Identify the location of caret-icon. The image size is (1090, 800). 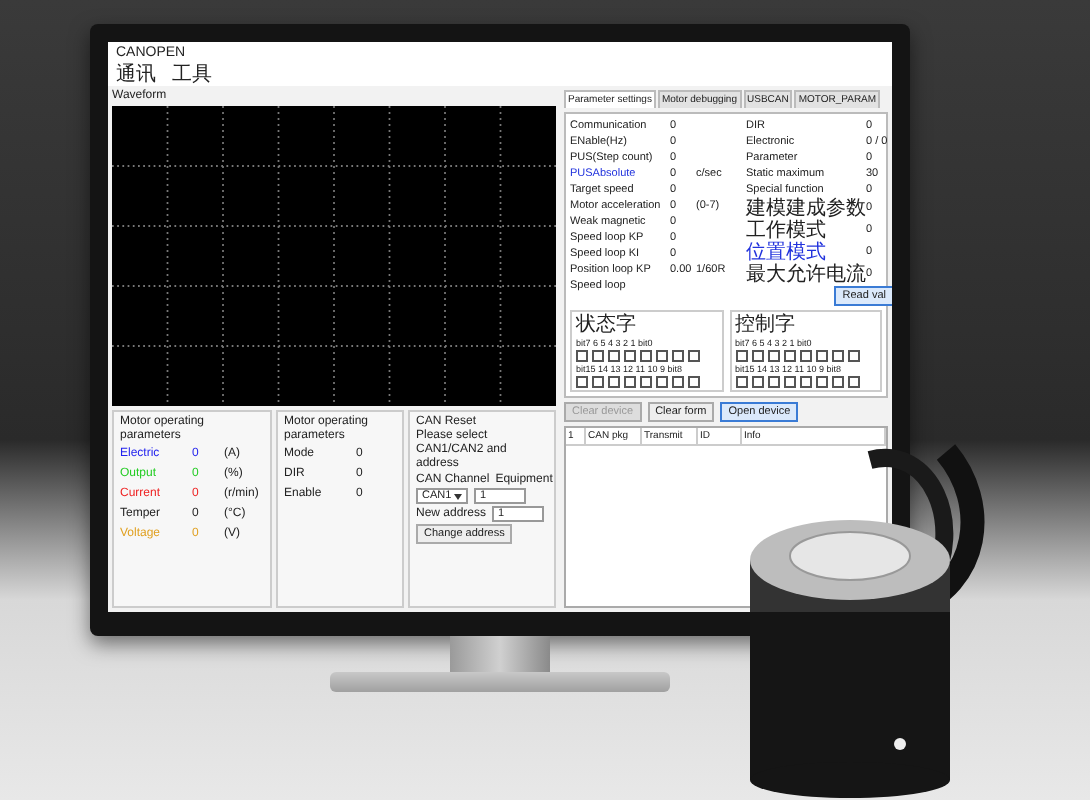
(458, 496).